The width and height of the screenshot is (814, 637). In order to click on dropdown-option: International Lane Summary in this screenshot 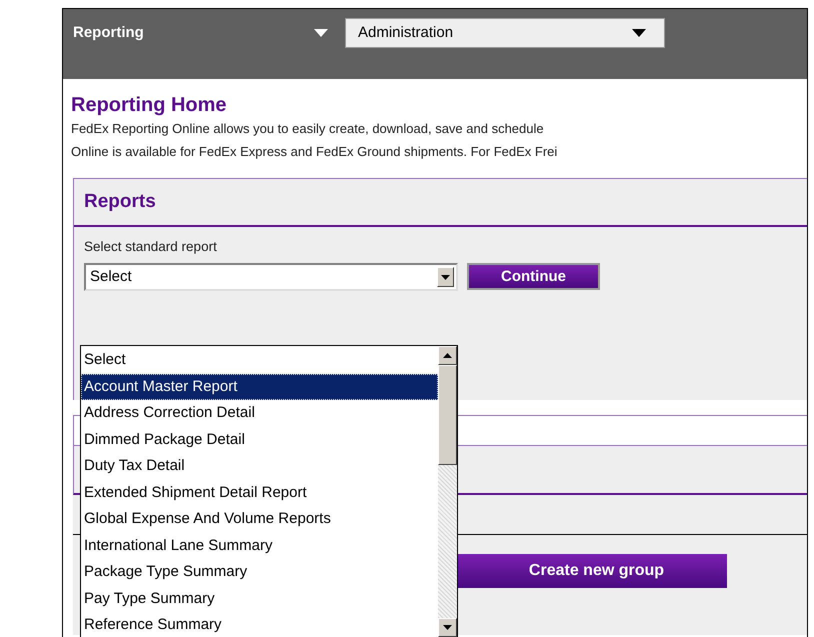, I will do `click(259, 545)`.